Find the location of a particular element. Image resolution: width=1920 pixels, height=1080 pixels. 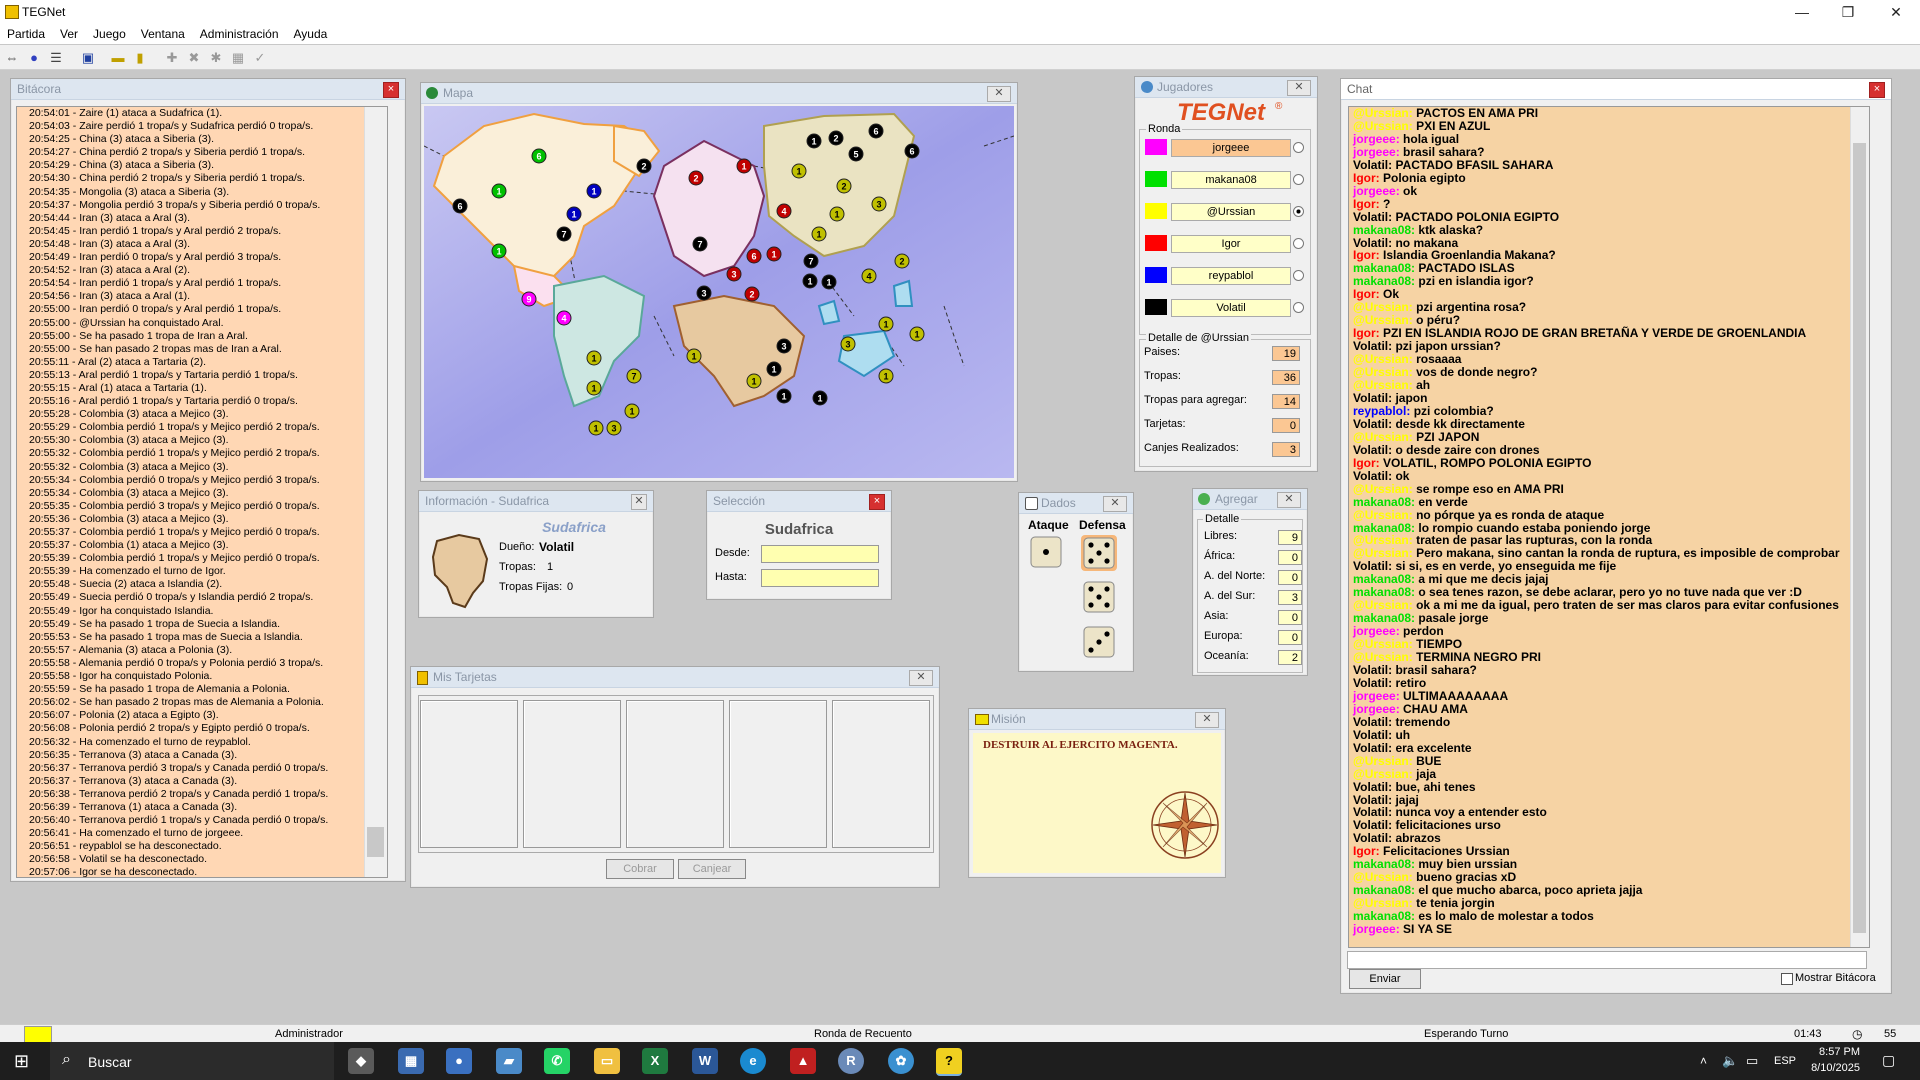

game-icon: ◆ is located at coordinates (361, 1061).